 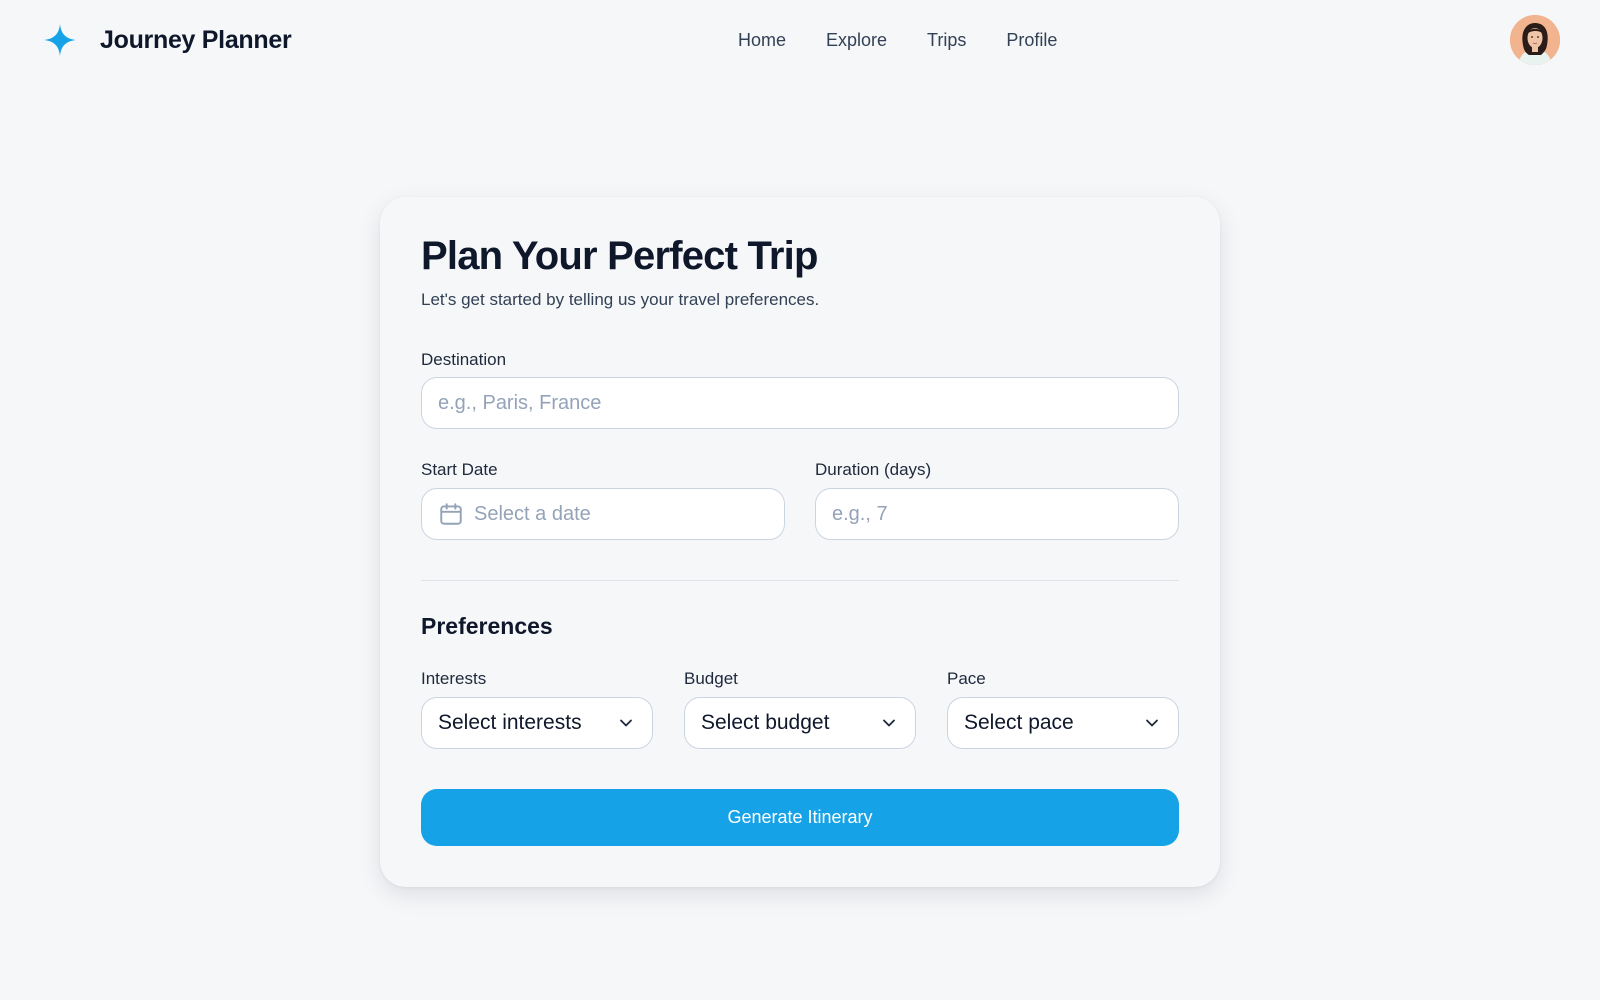 I want to click on duration-field-wrapper, so click(x=997, y=514).